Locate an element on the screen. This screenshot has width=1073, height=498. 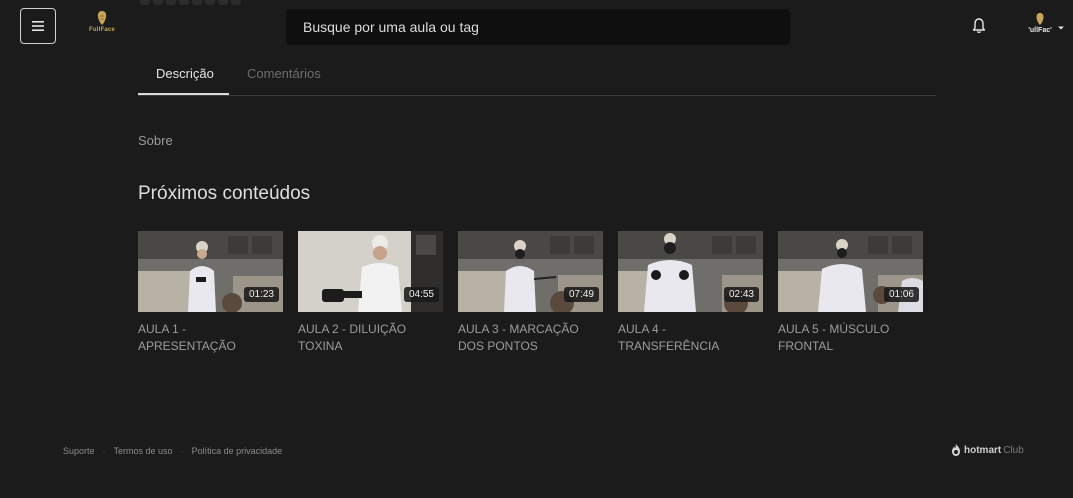
avatar-text: 'ullFac' is located at coordinates (1040, 30).